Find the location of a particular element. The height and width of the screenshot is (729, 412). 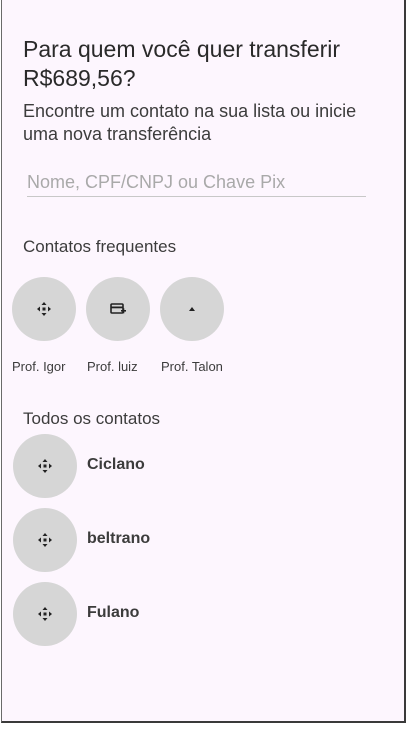

caret-up-icon is located at coordinates (192, 309).